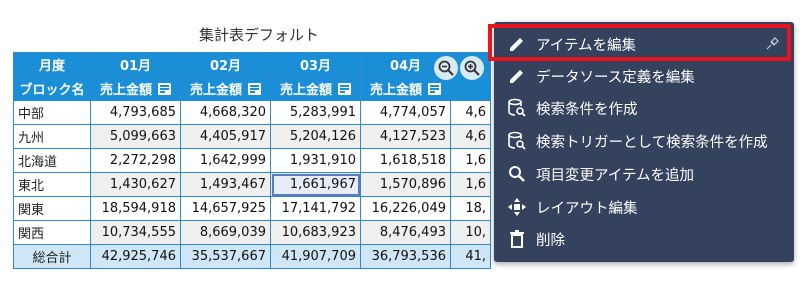 This screenshot has width=800, height=288. What do you see at coordinates (315, 208) in the screenshot?
I see `cell-value: 17,141,792` at bounding box center [315, 208].